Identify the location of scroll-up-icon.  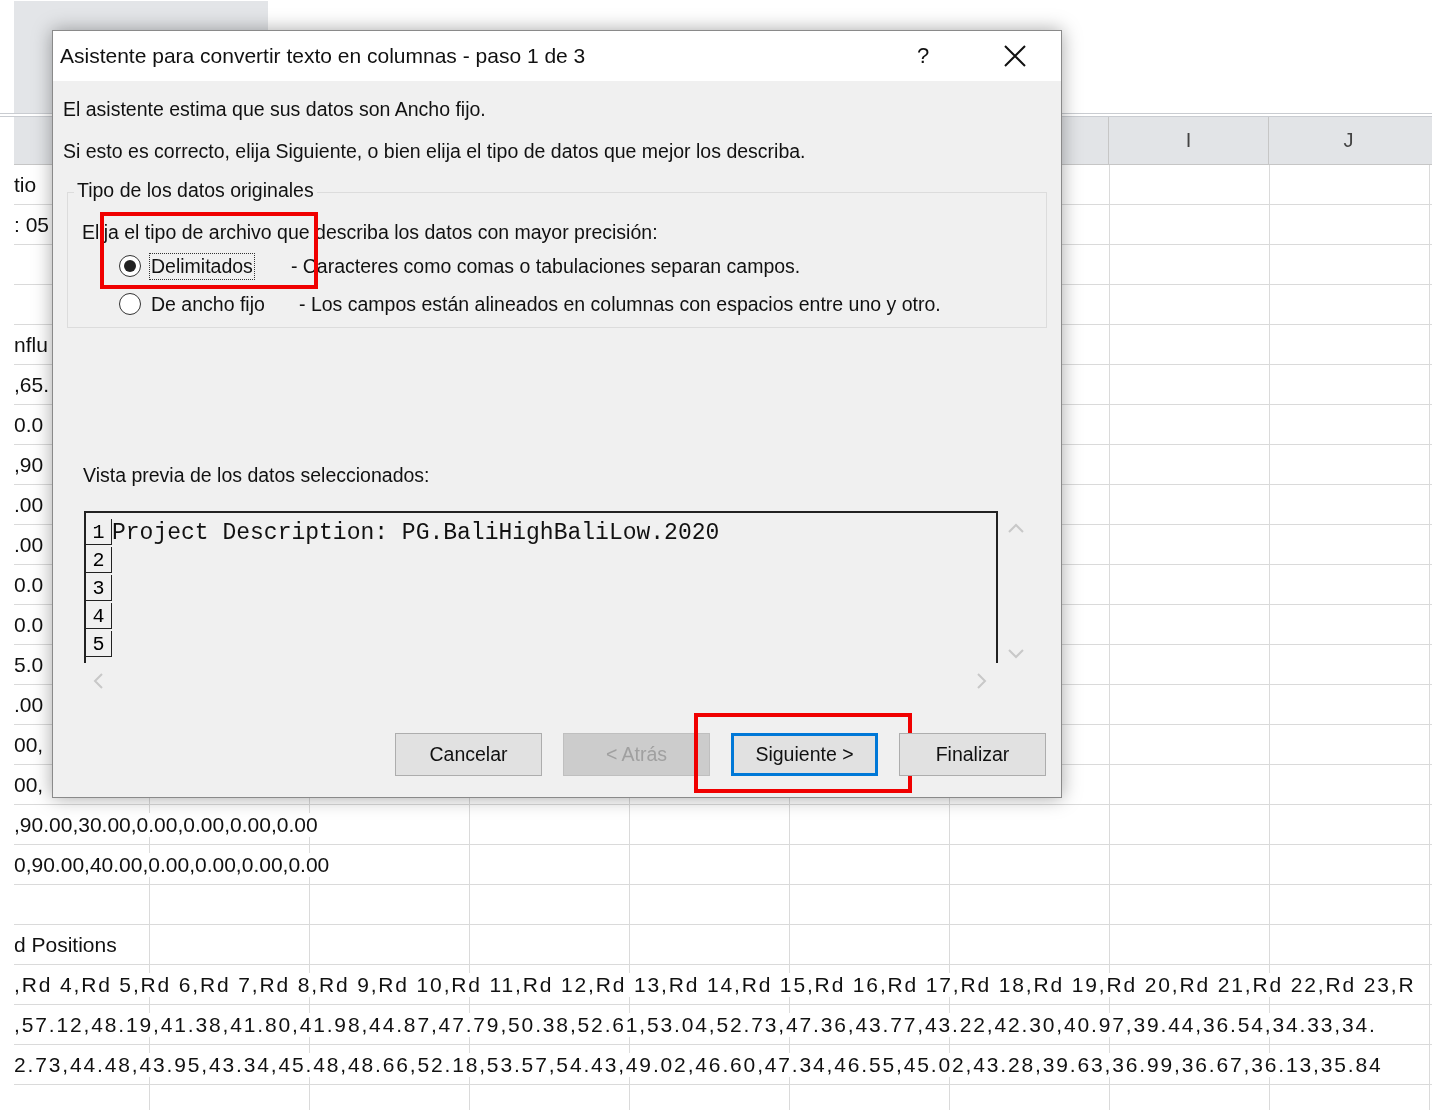
(1016, 528).